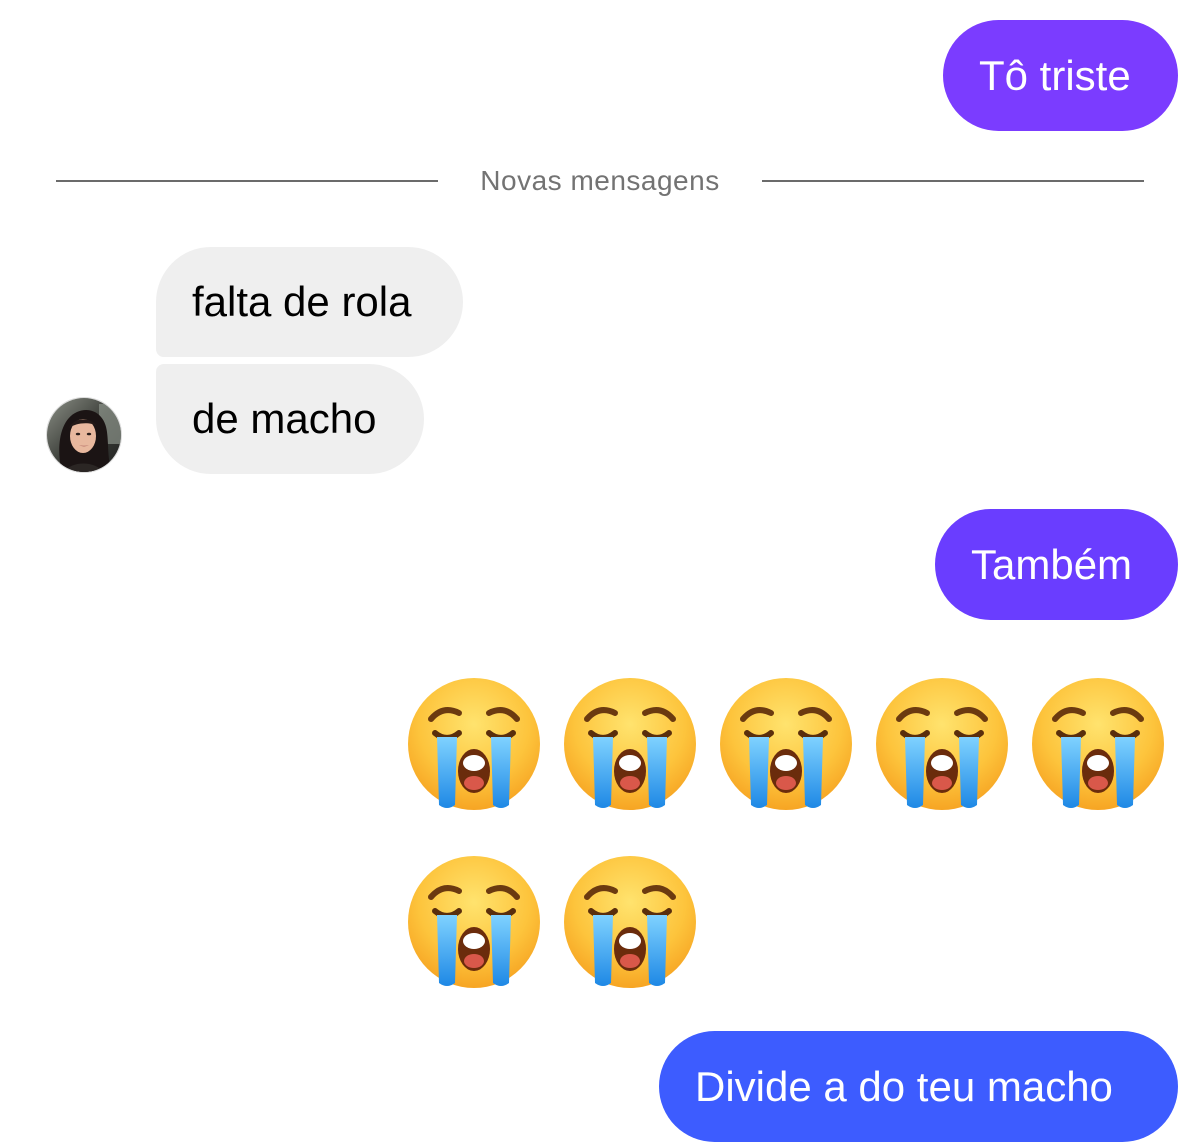 This screenshot has height=1142, width=1200. What do you see at coordinates (247, 181) in the screenshot?
I see `divider-line-left` at bounding box center [247, 181].